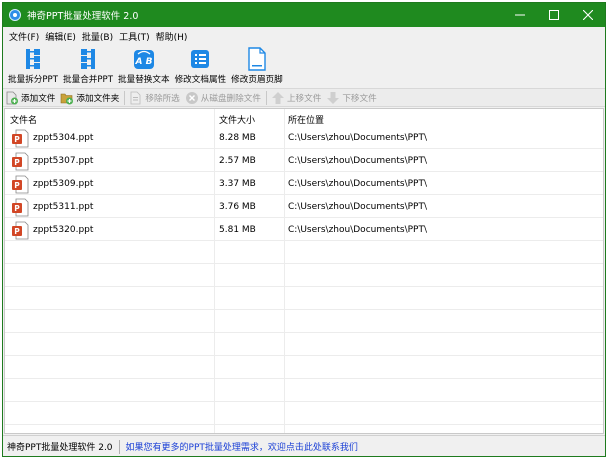  What do you see at coordinates (144, 80) in the screenshot?
I see `batch-replace-text-label: 批量替换文本` at bounding box center [144, 80].